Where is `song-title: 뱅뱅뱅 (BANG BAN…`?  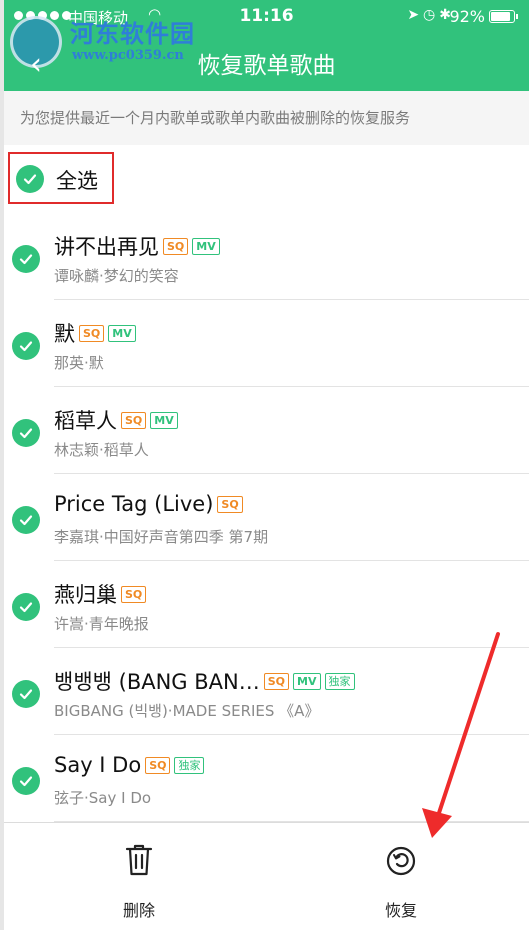
song-title: 뱅뱅뱅 (BANG BAN… is located at coordinates (157, 682).